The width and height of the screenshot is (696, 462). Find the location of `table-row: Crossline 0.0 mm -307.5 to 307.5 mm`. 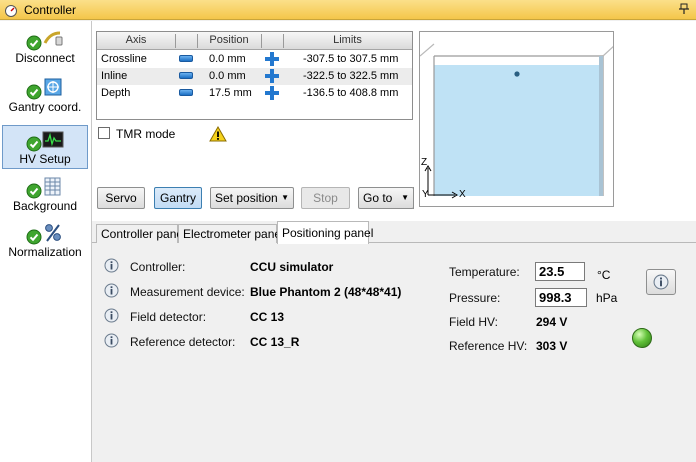

table-row: Crossline 0.0 mm -307.5 to 307.5 mm is located at coordinates (254, 59).